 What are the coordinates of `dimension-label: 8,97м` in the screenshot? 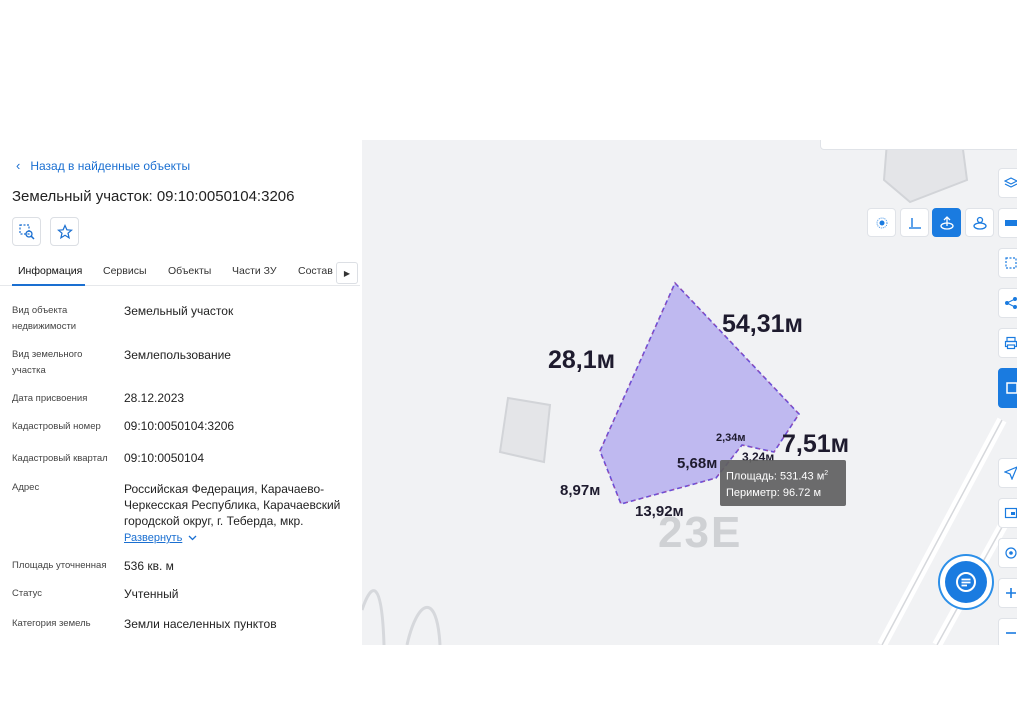 It's located at (580, 490).